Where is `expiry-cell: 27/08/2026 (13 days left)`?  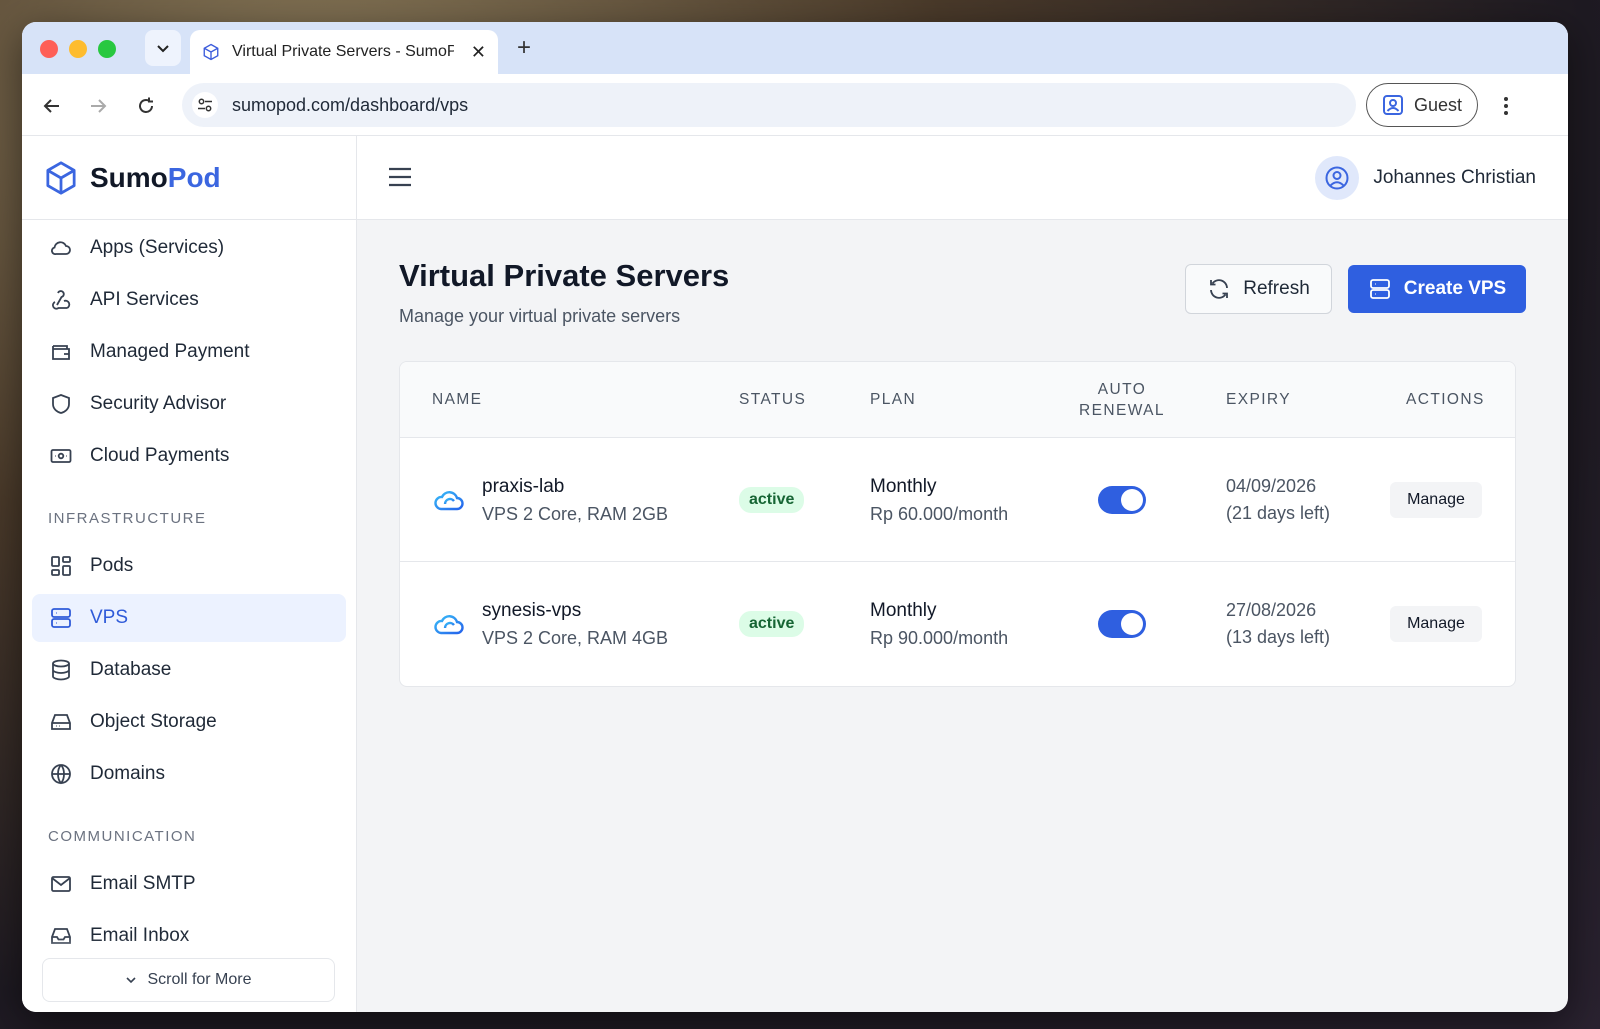
expiry-cell: 27/08/2026 (13 days left) is located at coordinates (1286, 624).